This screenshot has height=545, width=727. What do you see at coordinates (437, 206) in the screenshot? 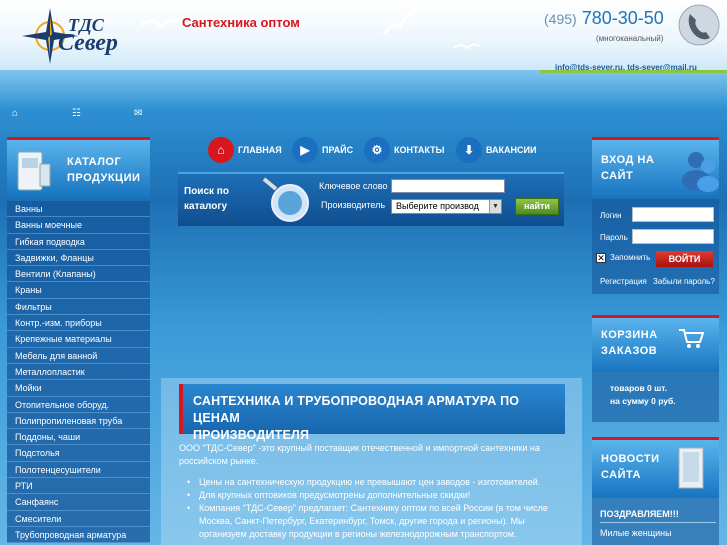
I see `manufacturer-selected-value: Выберите производ` at bounding box center [437, 206].